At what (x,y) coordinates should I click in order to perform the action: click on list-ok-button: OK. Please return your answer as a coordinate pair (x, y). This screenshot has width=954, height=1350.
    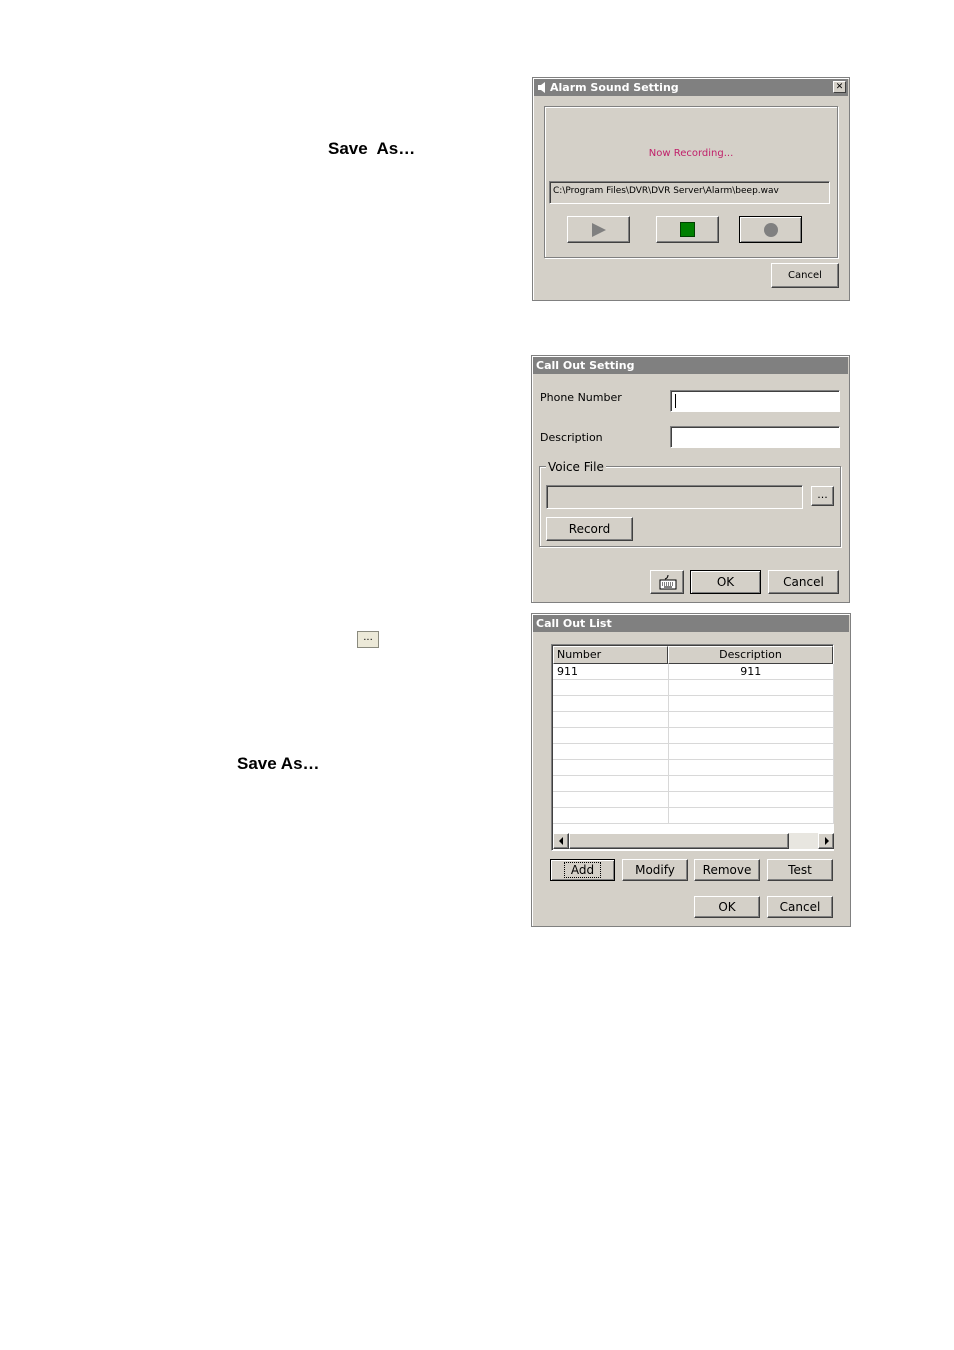
    Looking at the image, I should click on (727, 907).